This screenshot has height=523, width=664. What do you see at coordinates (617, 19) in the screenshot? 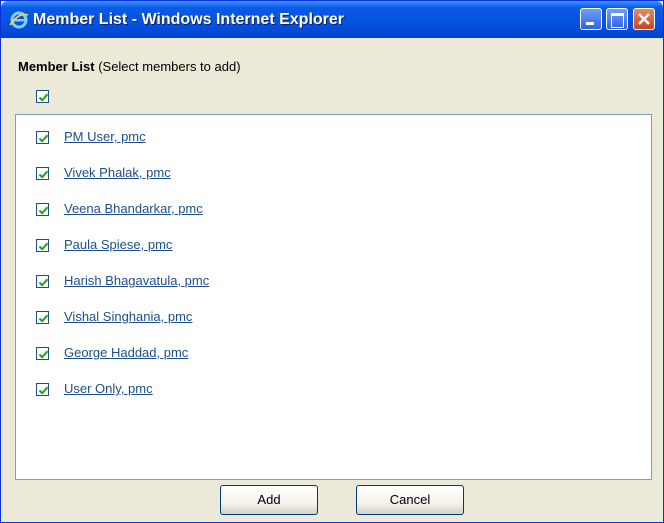
I see `maximize-icon` at bounding box center [617, 19].